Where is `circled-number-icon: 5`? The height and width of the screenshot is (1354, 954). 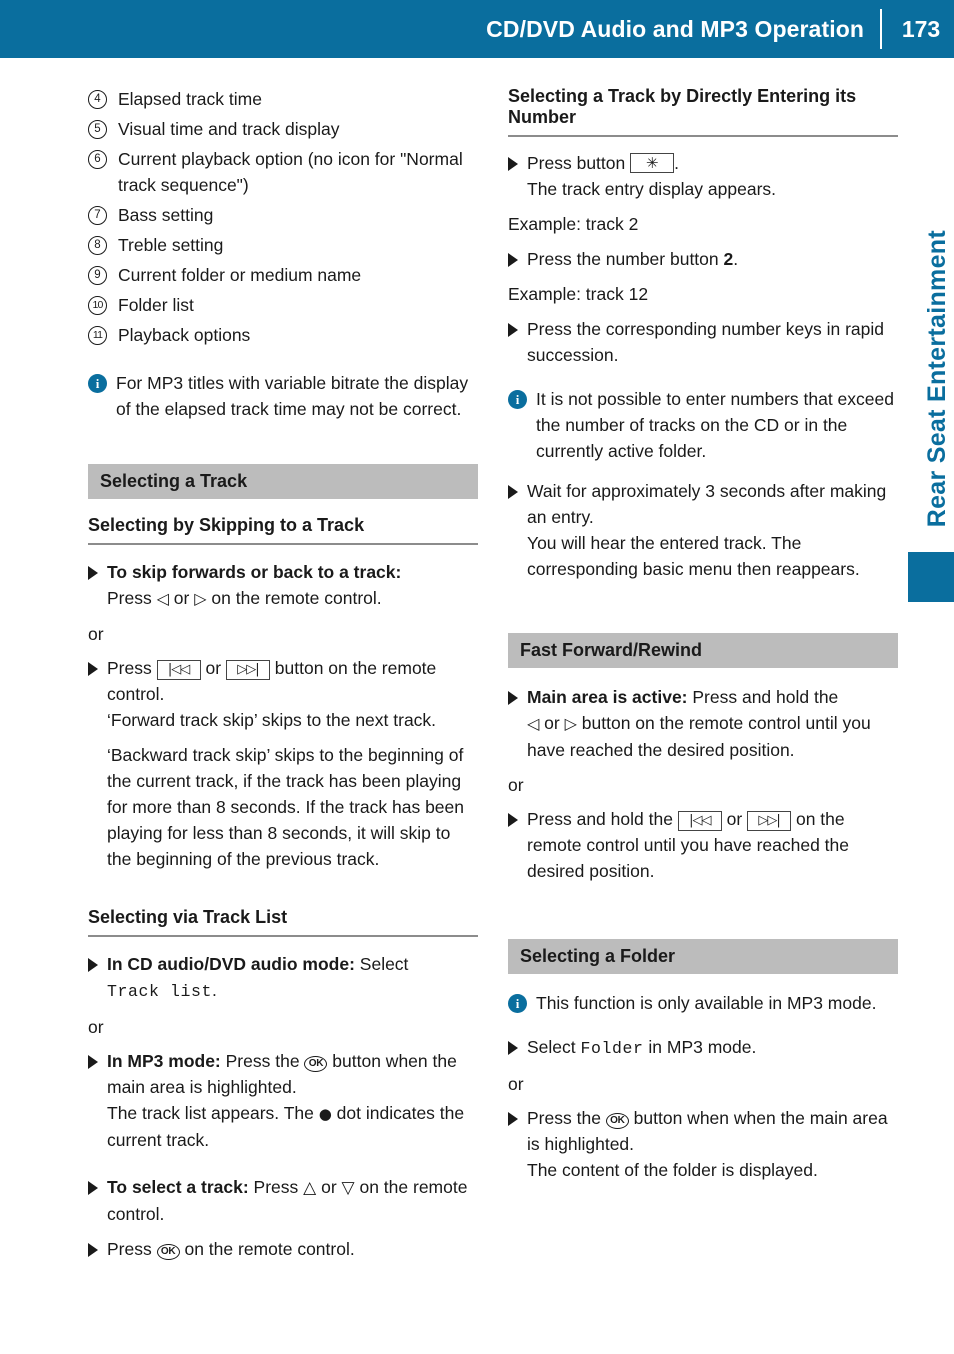
circled-number-icon: 5 is located at coordinates (97, 129).